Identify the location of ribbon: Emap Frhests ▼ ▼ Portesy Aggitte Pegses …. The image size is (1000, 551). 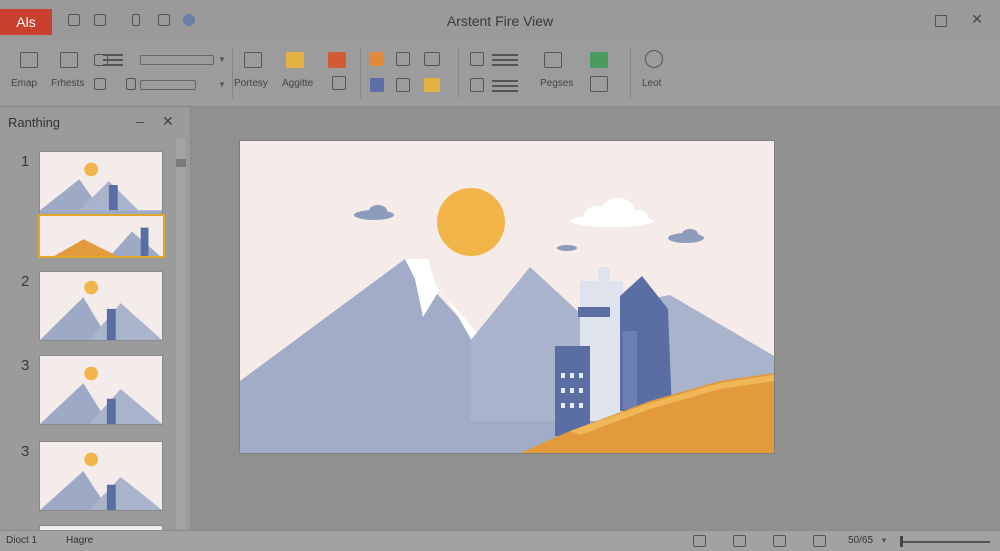
(500, 73).